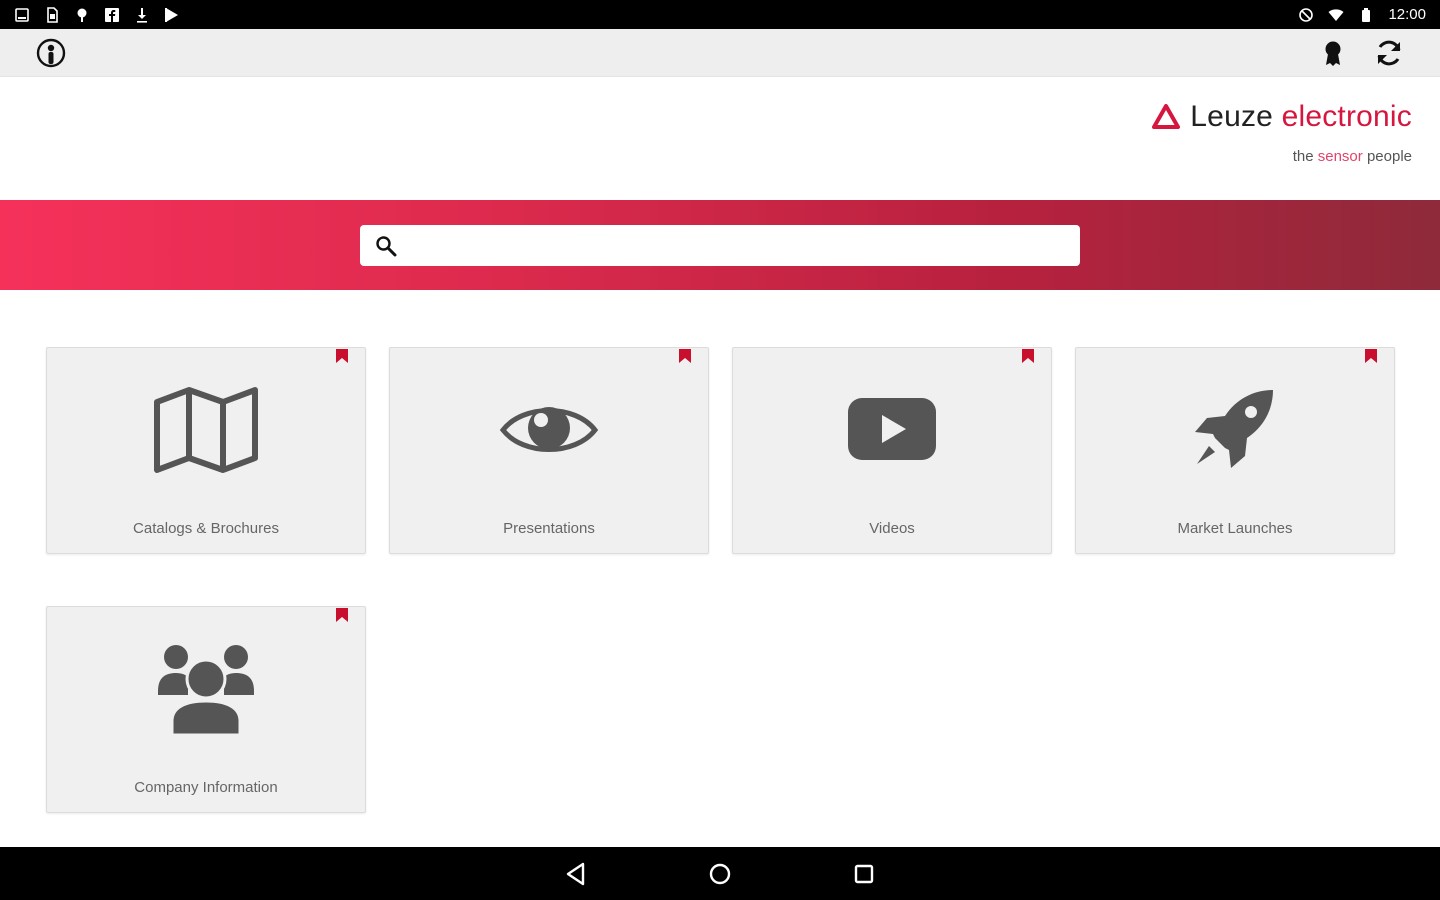 The image size is (1440, 900). I want to click on brand-tagline: the sensor people, so click(1282, 156).